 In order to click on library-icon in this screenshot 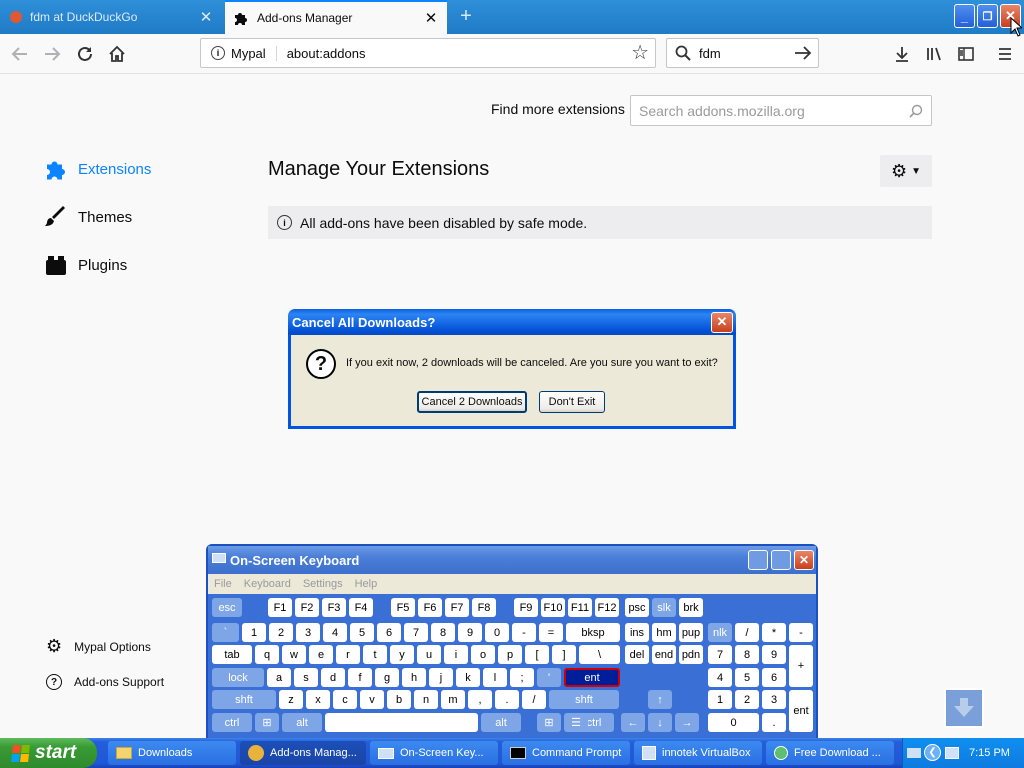, I will do `click(934, 54)`.